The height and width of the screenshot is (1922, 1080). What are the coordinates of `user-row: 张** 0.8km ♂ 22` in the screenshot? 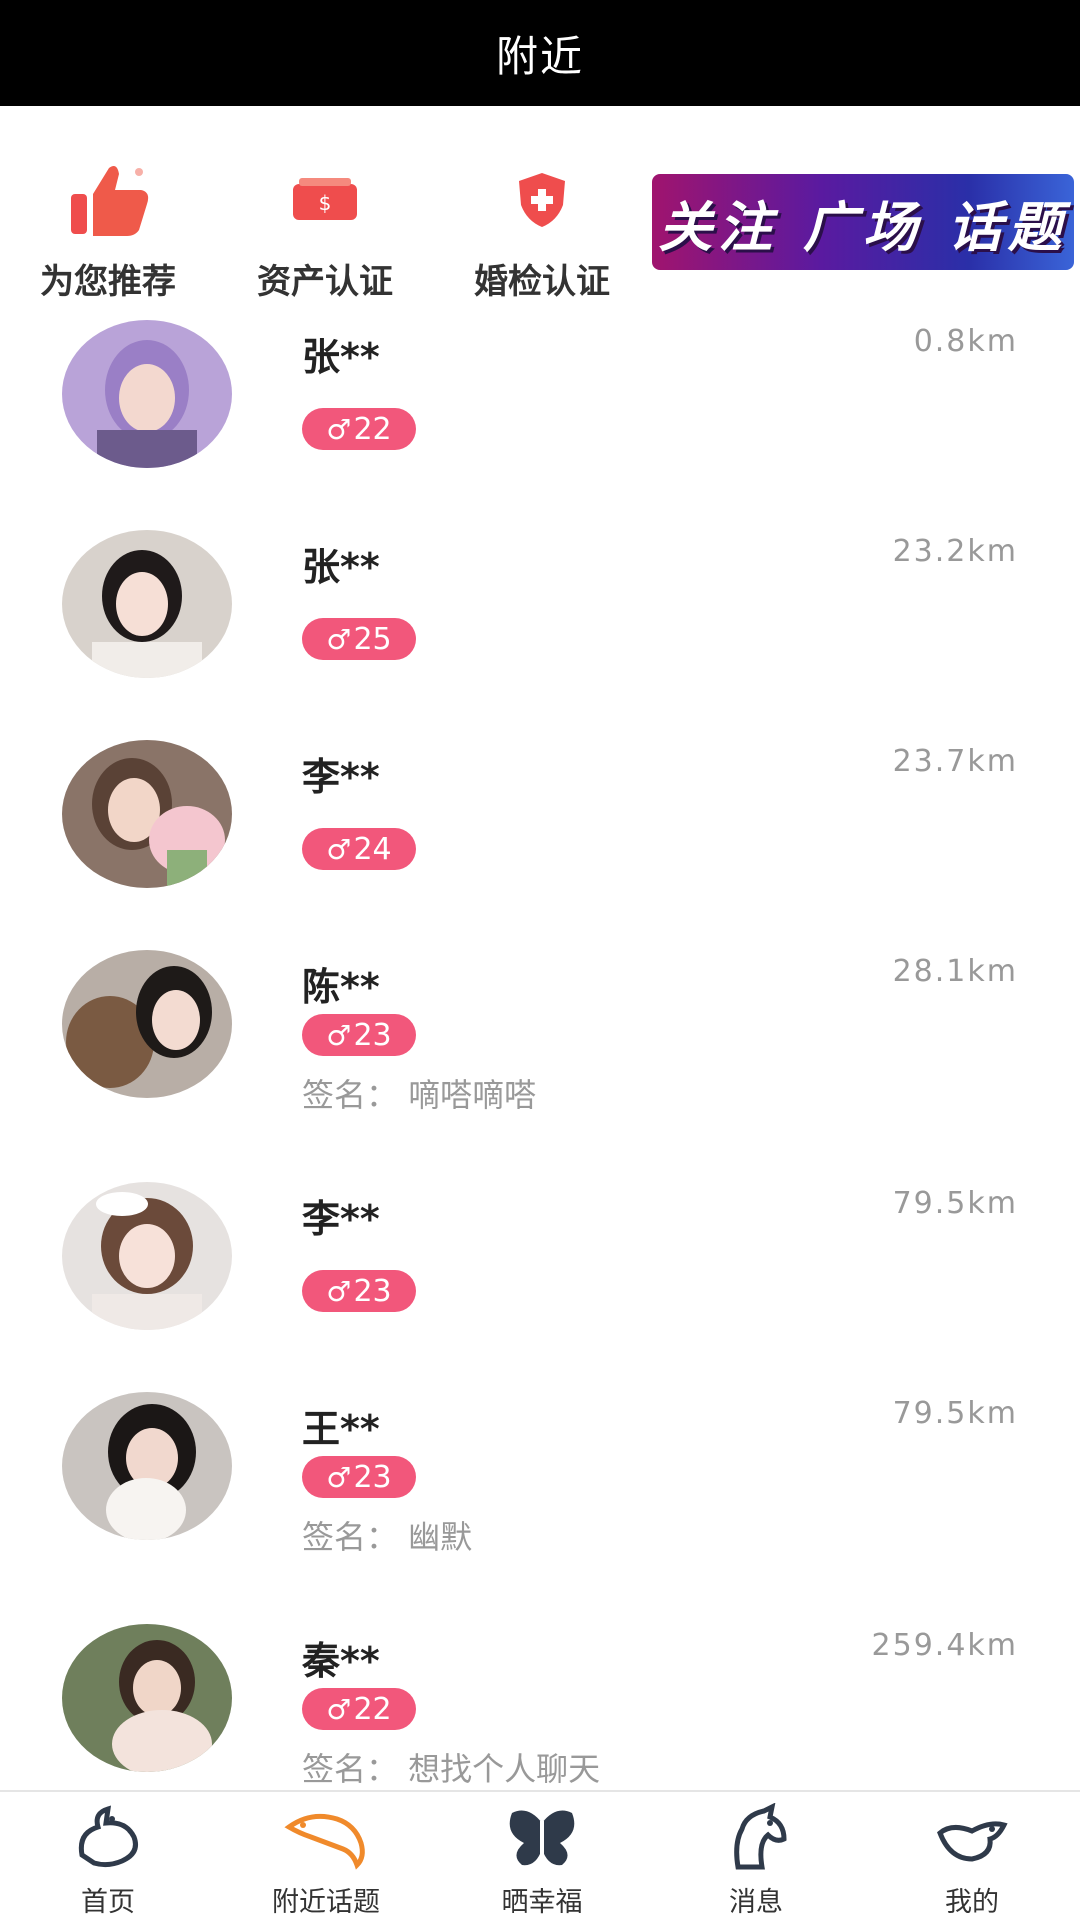 It's located at (540, 417).